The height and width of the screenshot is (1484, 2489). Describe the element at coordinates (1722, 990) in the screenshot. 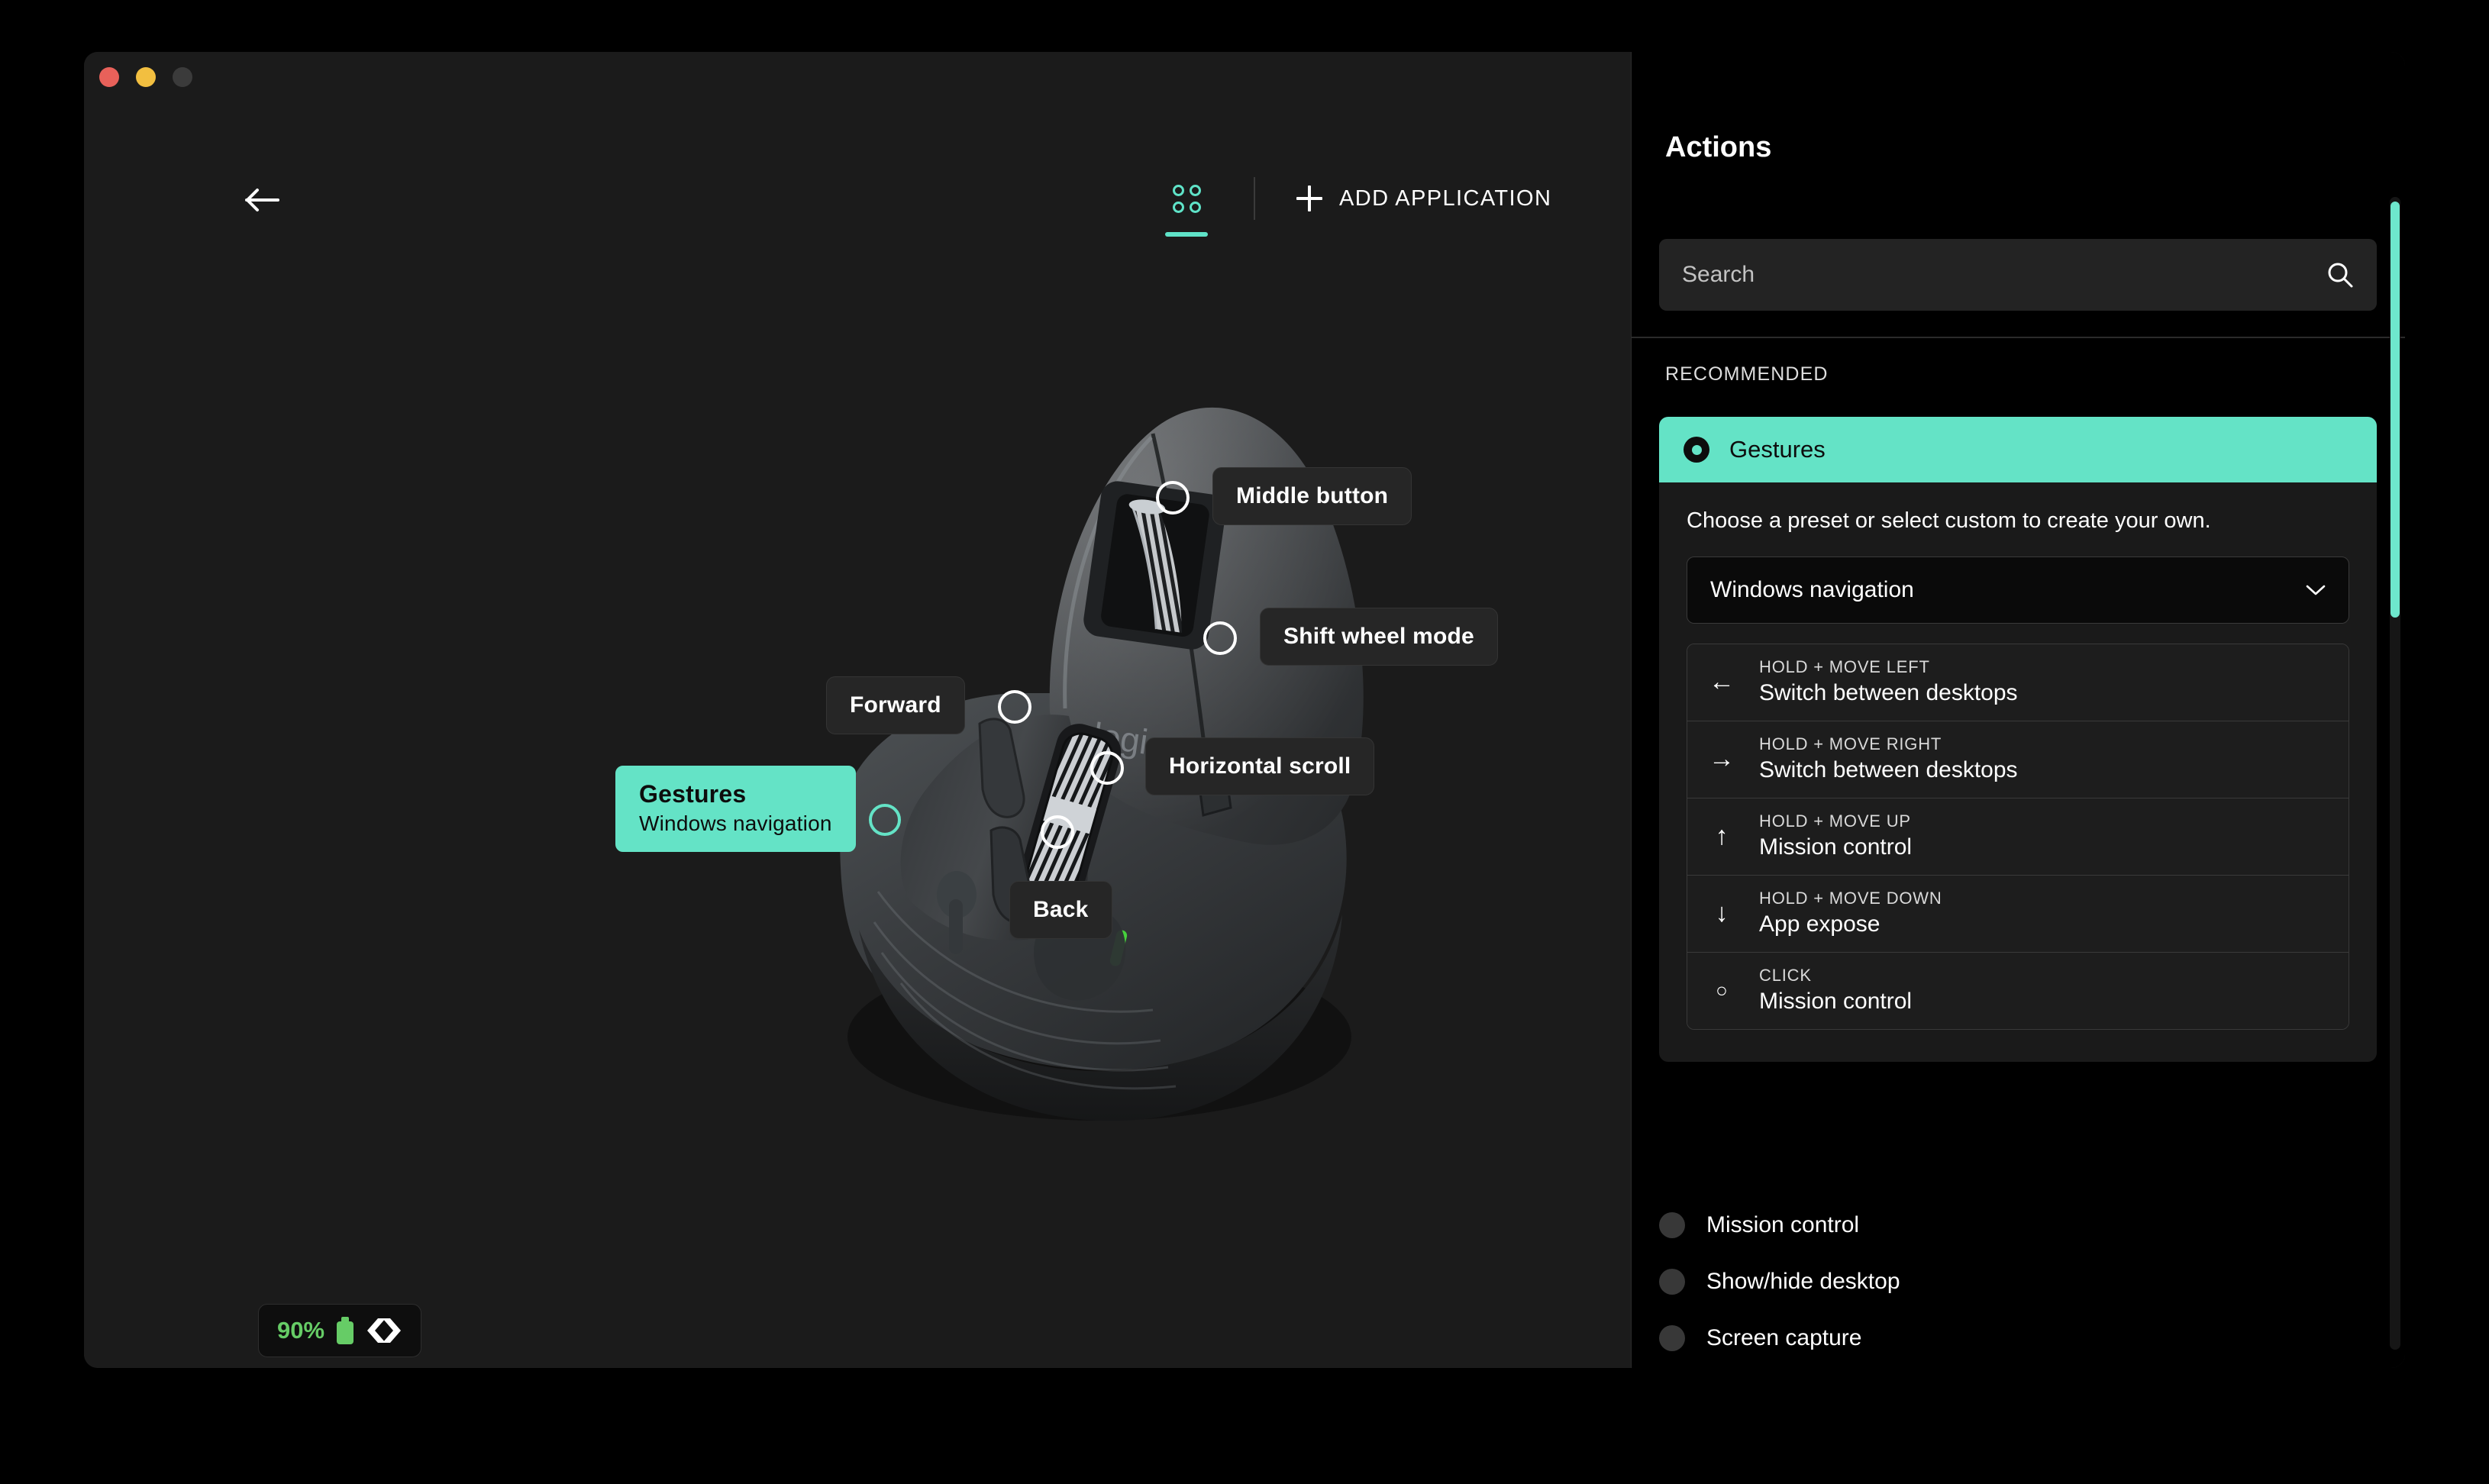

I see `circle-click-icon: ○` at that location.